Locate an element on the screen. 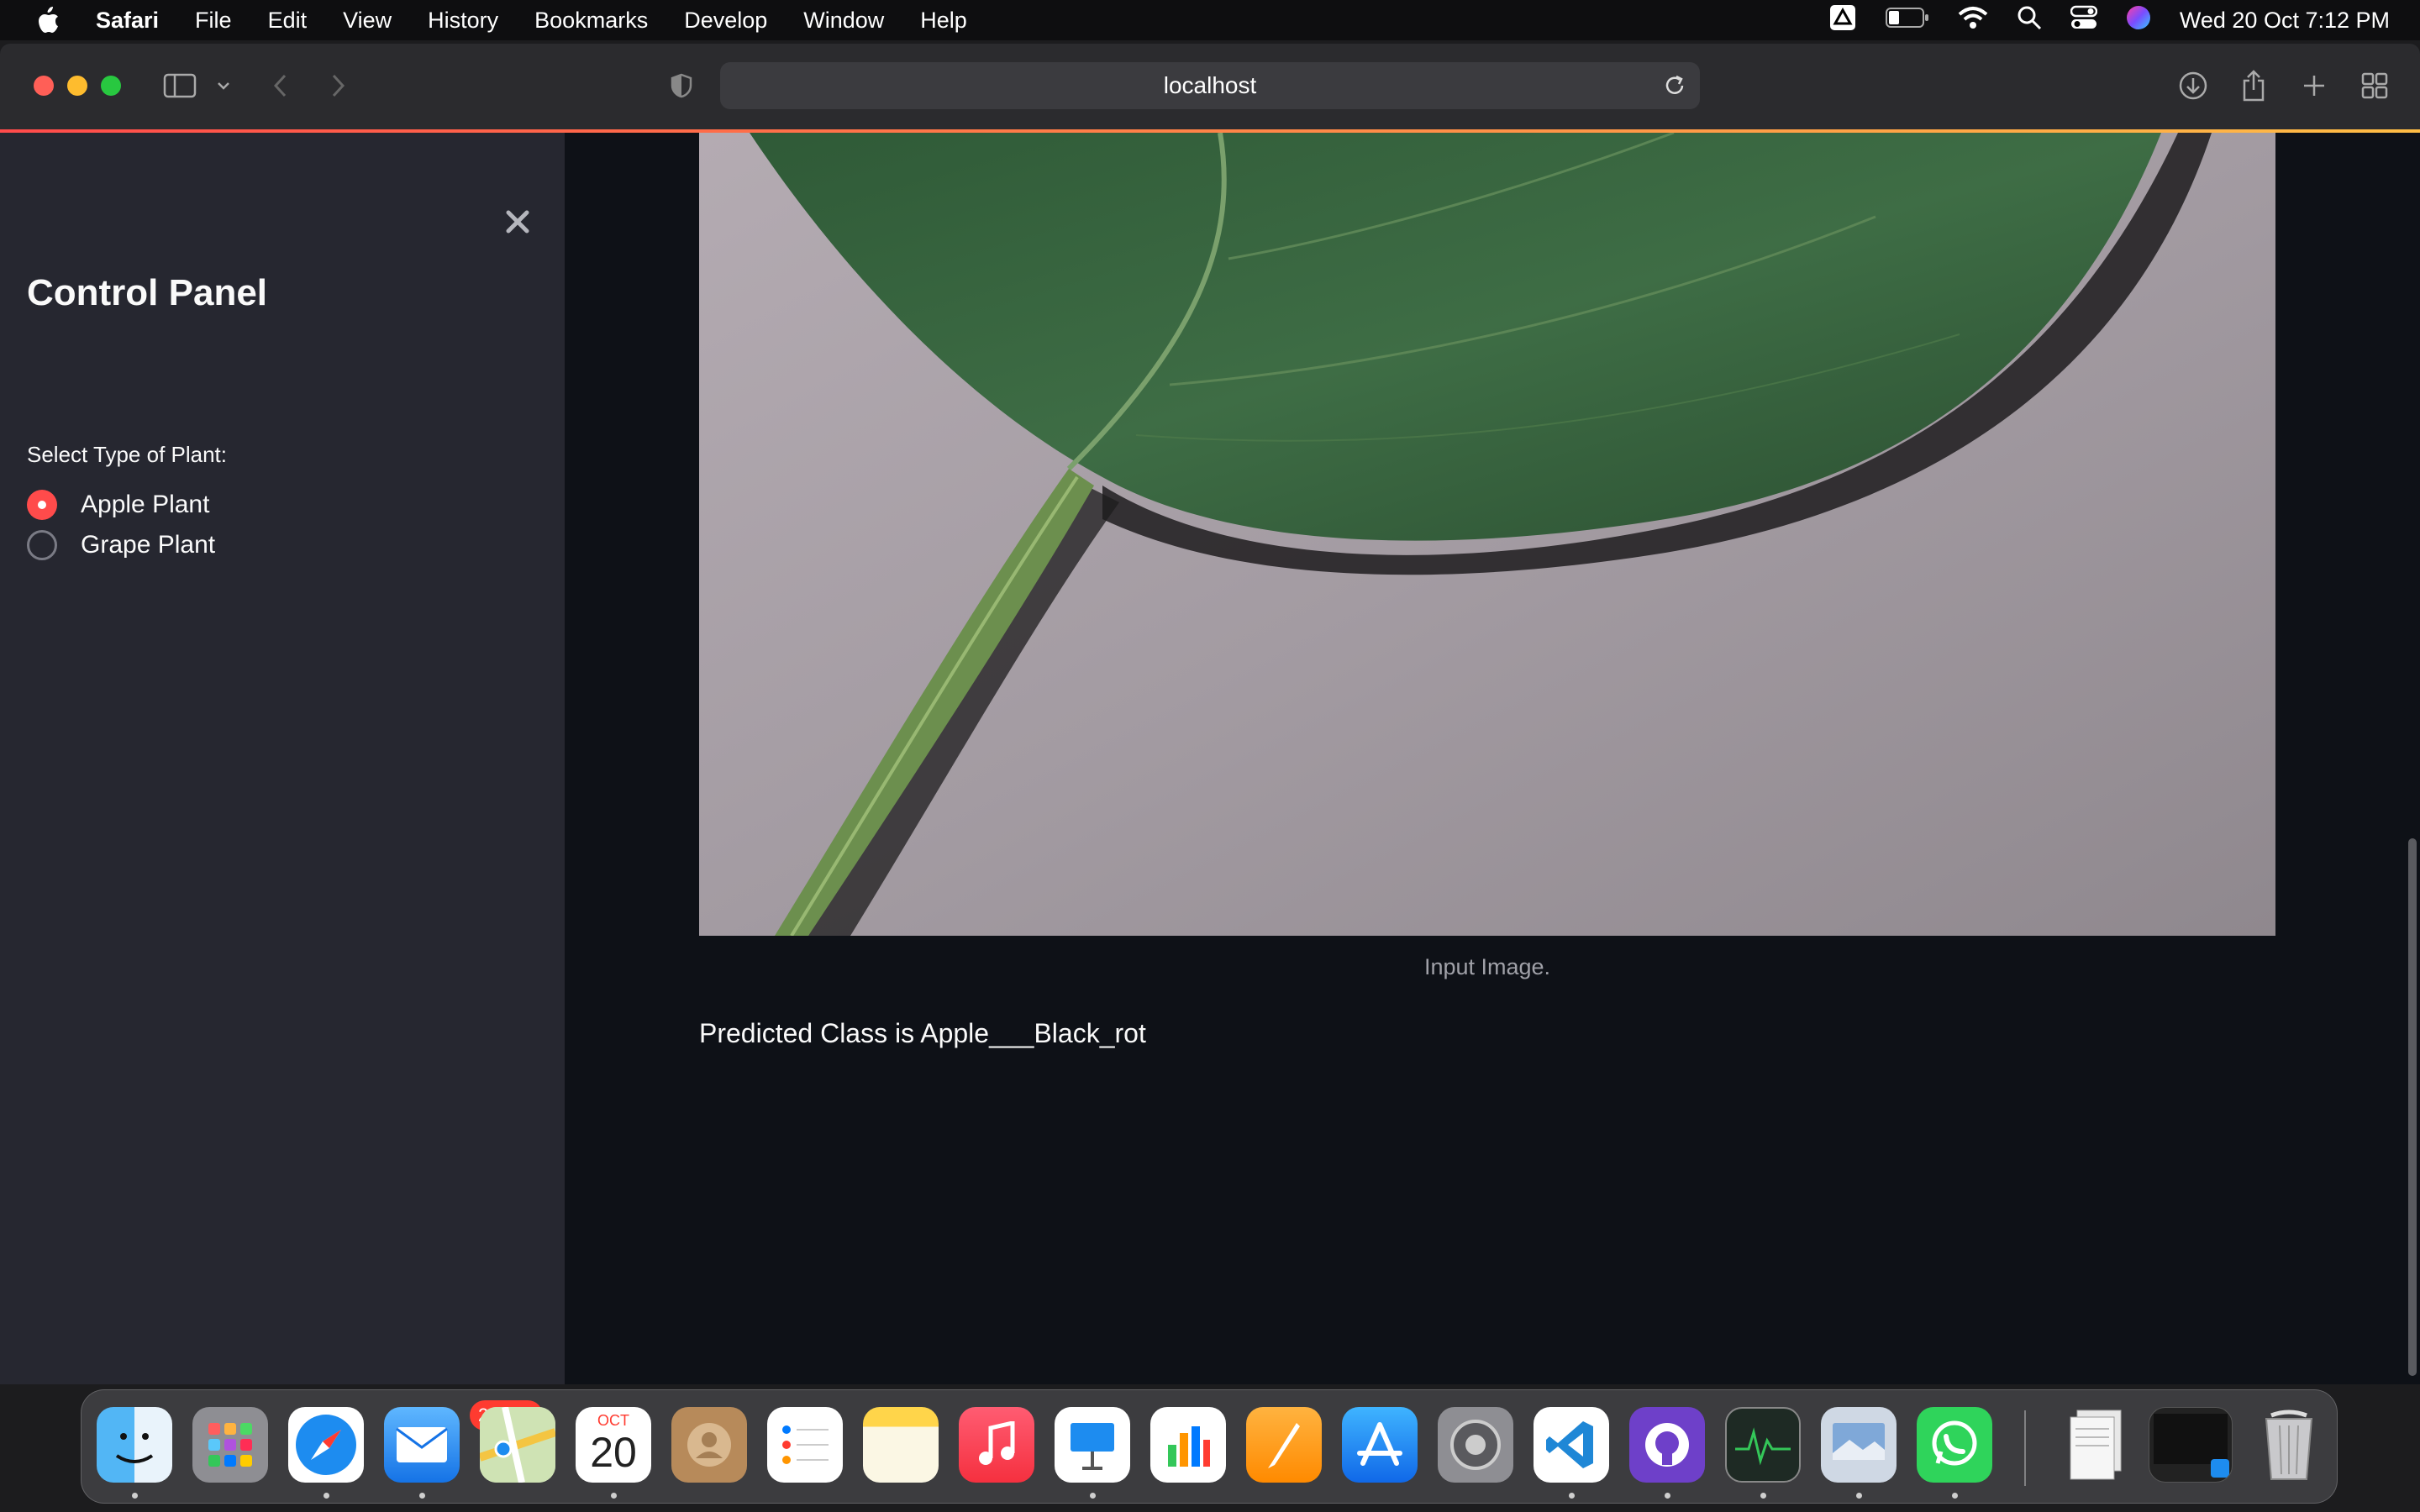  forward-icon is located at coordinates (338, 85).